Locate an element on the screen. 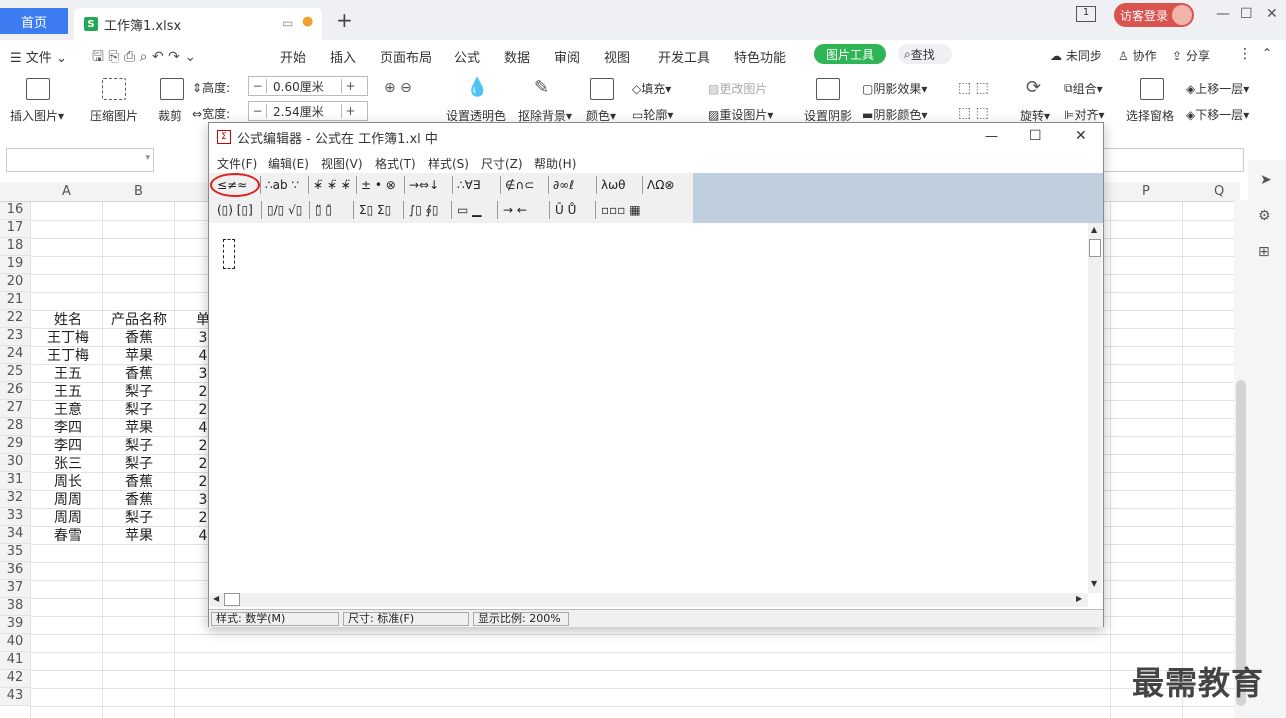 This screenshot has width=1286, height=718. row-header: 32 is located at coordinates (15, 499).